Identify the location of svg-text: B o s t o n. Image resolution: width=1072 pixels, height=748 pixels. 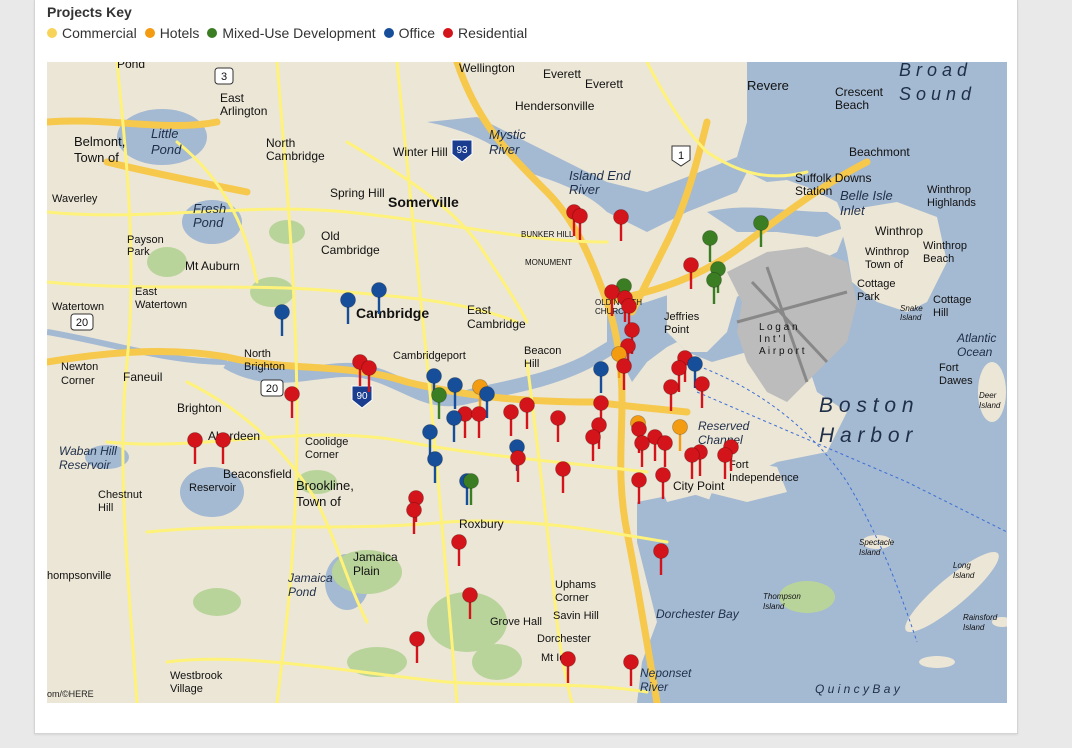
(866, 405).